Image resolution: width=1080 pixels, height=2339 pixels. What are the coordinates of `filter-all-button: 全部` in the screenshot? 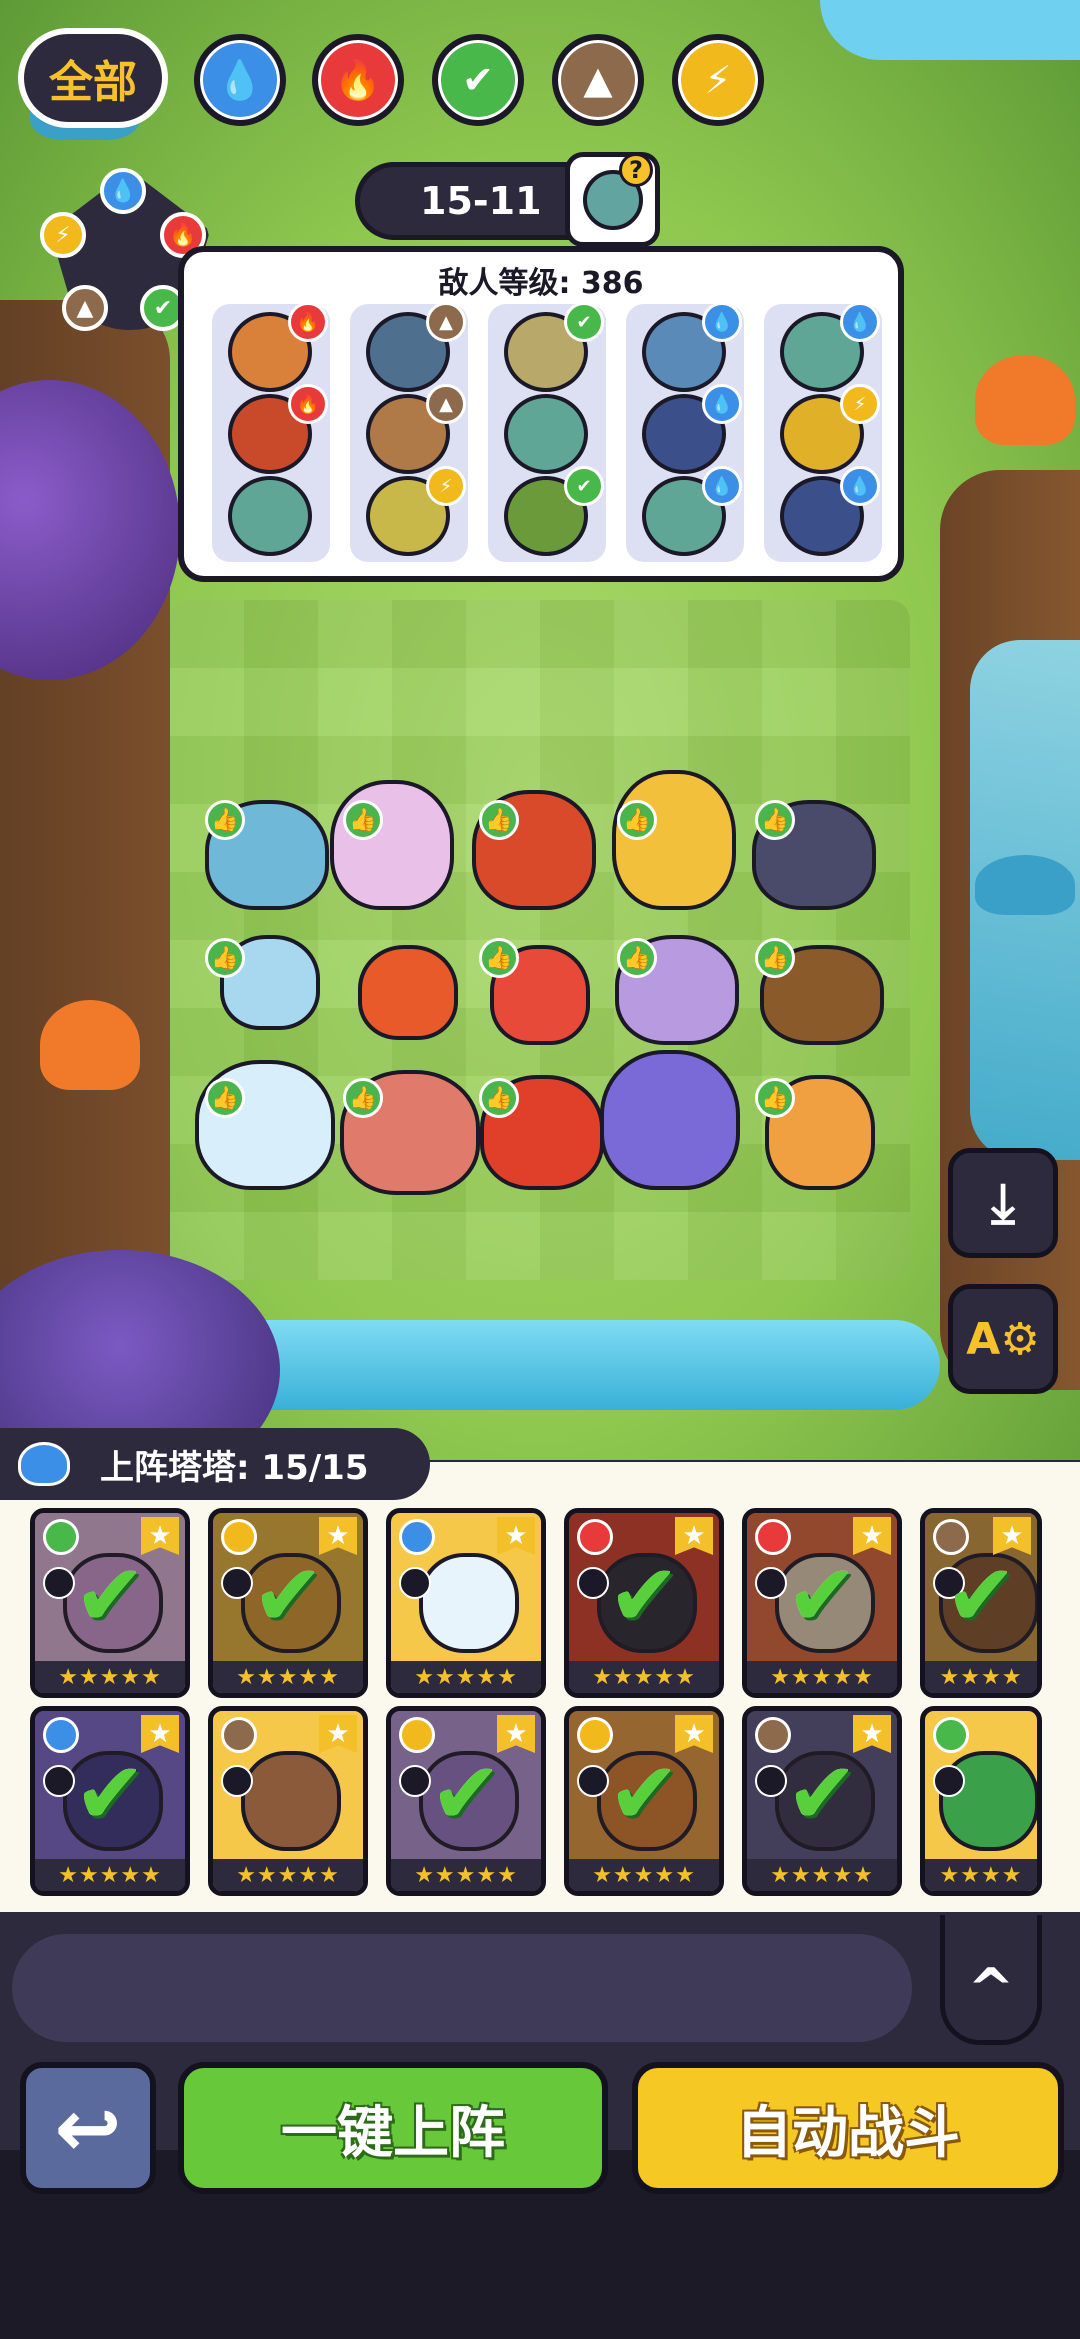 It's located at (93, 78).